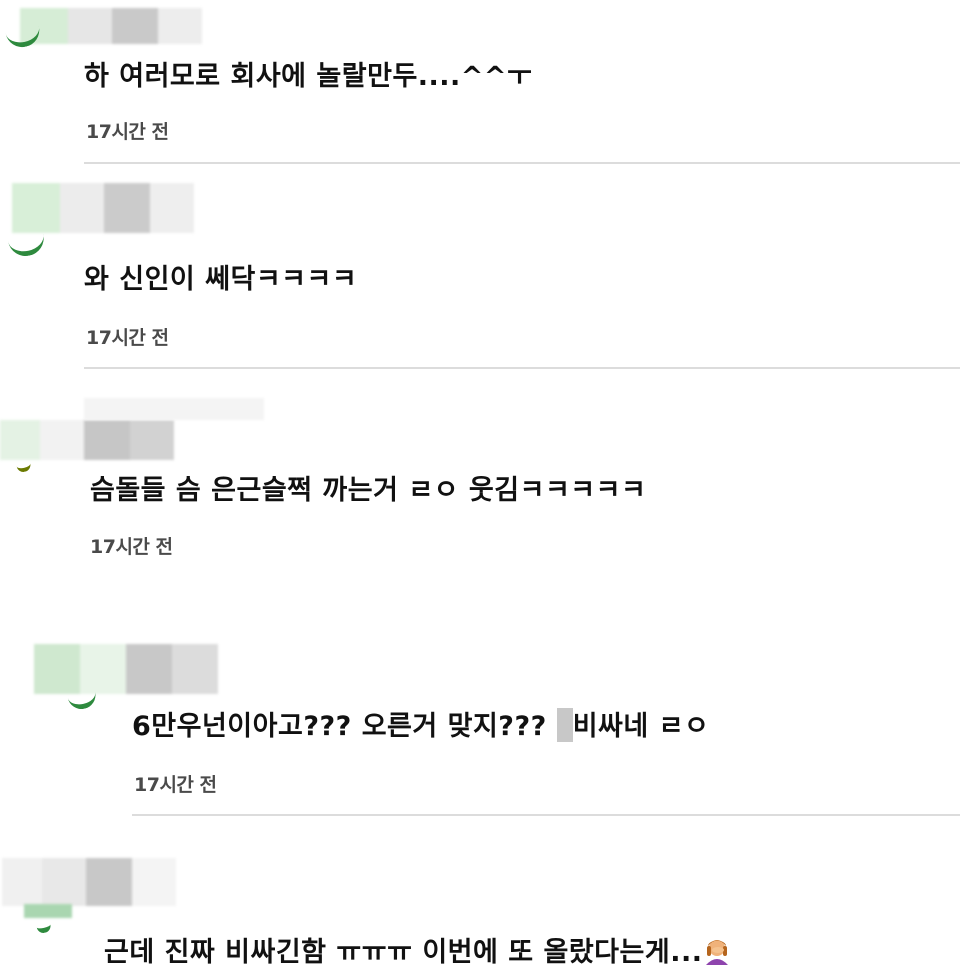  What do you see at coordinates (174, 409) in the screenshot?
I see `blurred-username-extra` at bounding box center [174, 409].